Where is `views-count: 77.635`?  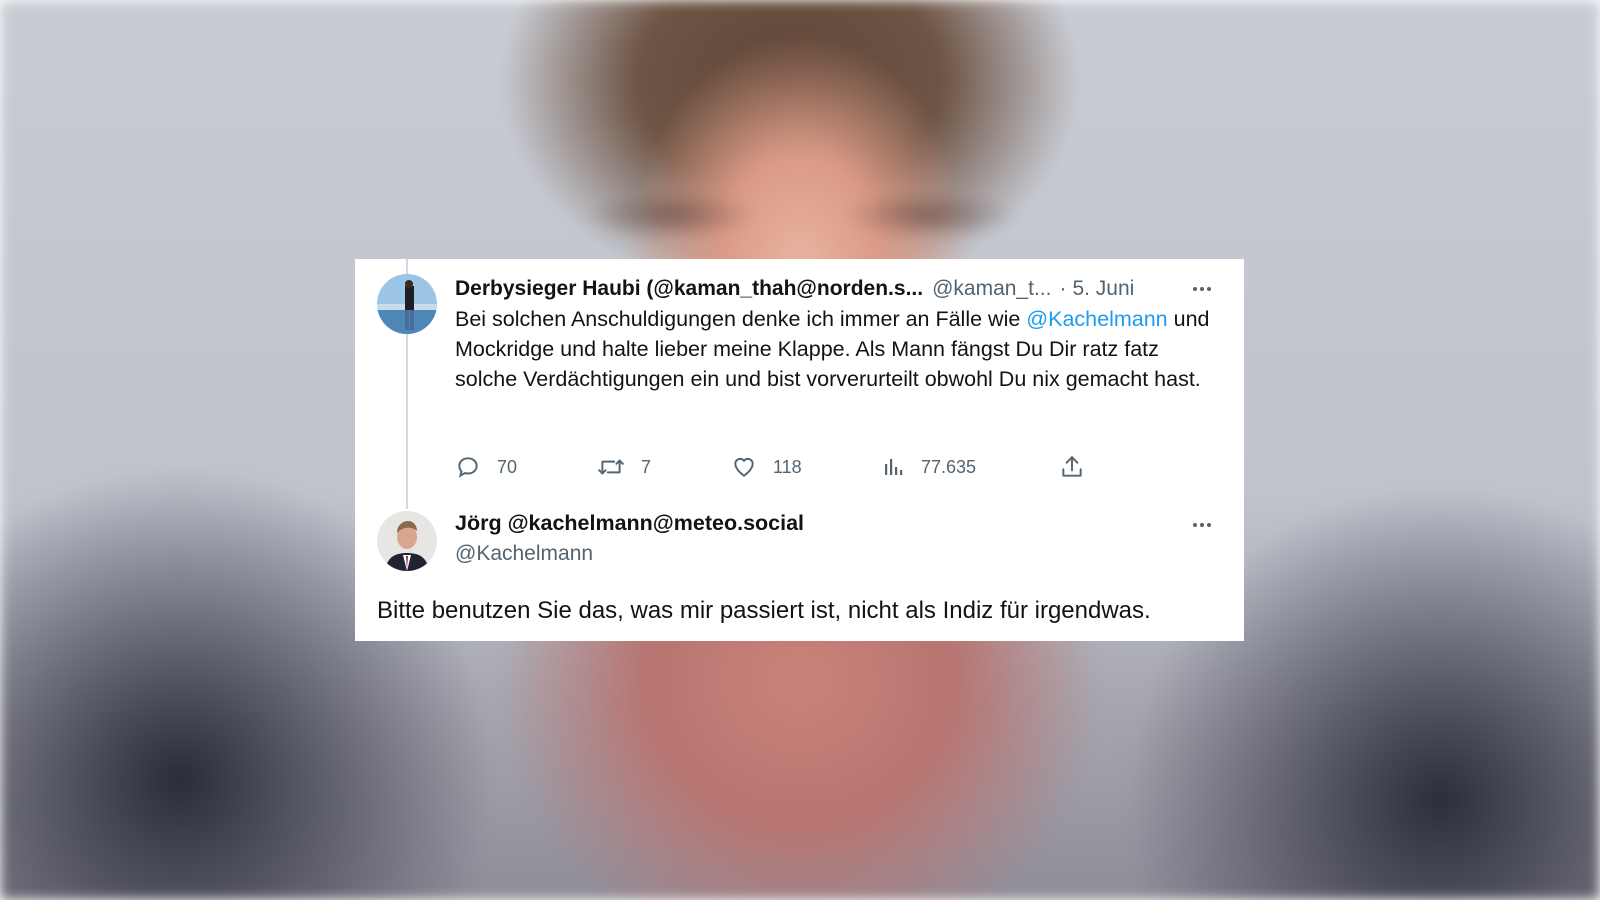
views-count: 77.635 is located at coordinates (949, 466).